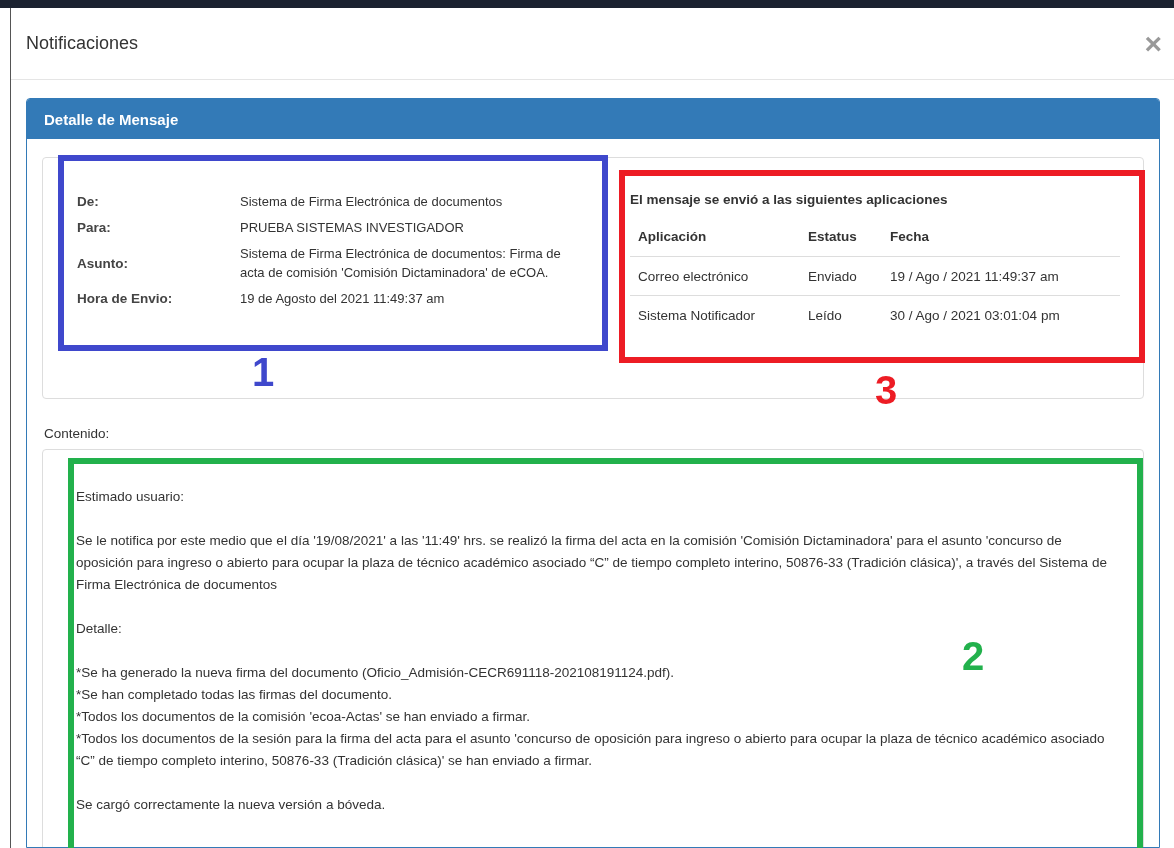 This screenshot has width=1174, height=848. What do you see at coordinates (886, 390) in the screenshot?
I see `annotation-number: 3` at bounding box center [886, 390].